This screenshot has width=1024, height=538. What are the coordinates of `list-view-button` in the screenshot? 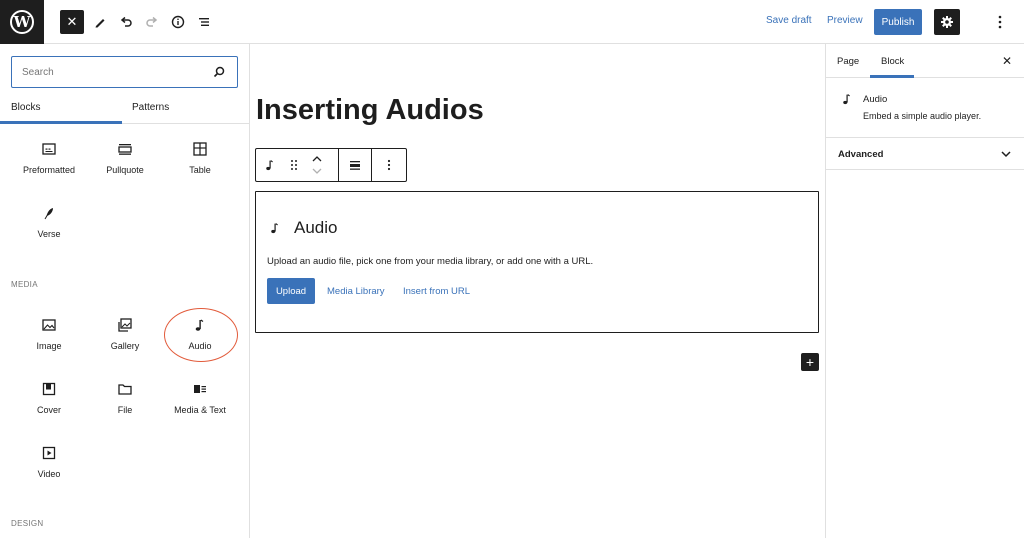 It's located at (204, 22).